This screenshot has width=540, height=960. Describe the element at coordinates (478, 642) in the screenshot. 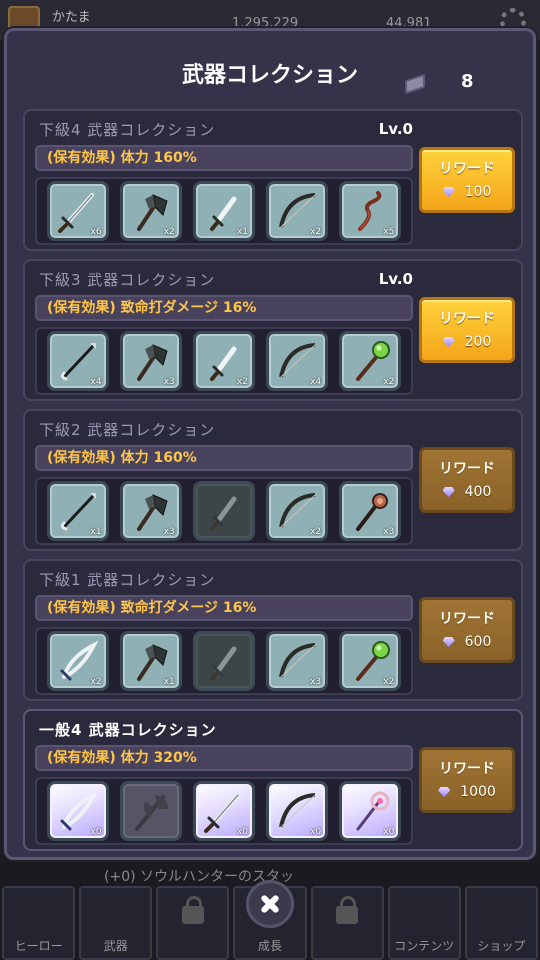

I see `reward-amount: 600` at that location.